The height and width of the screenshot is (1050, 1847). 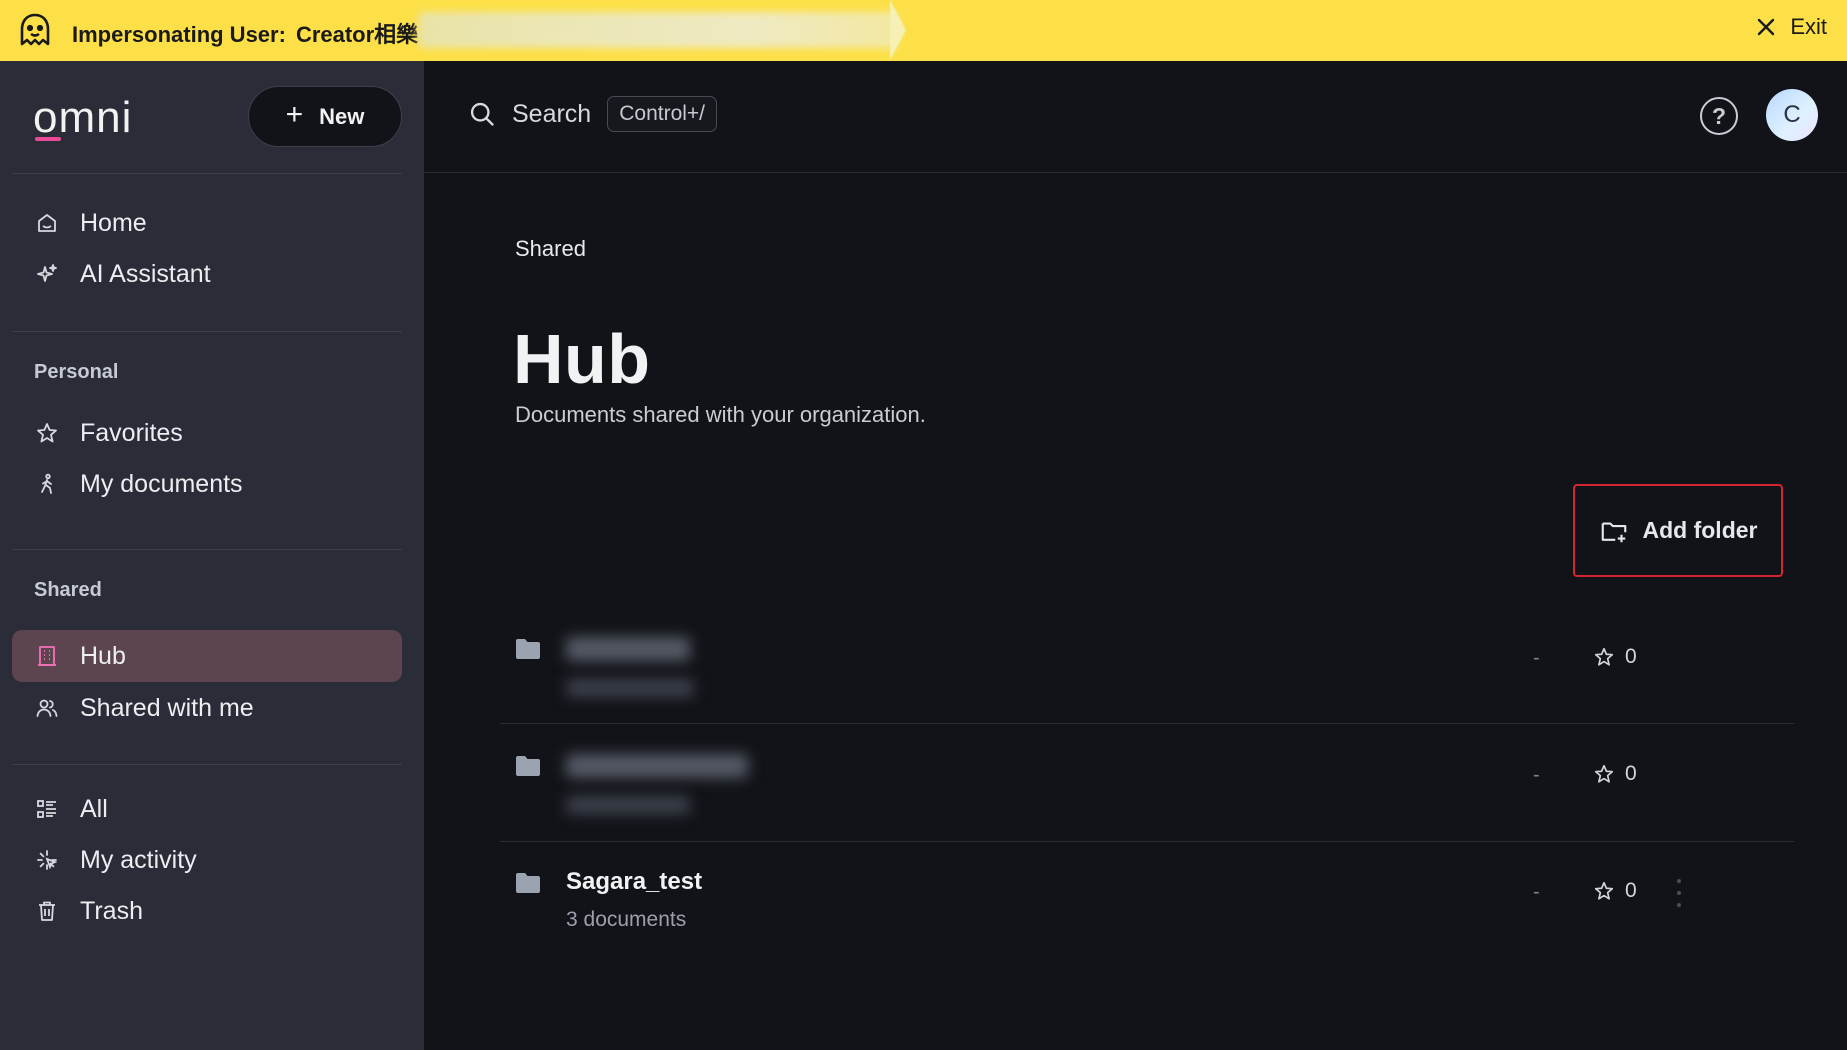 What do you see at coordinates (923, 30) in the screenshot?
I see `impersonation-banner: Impersonating User: Creator相樂 Exit` at bounding box center [923, 30].